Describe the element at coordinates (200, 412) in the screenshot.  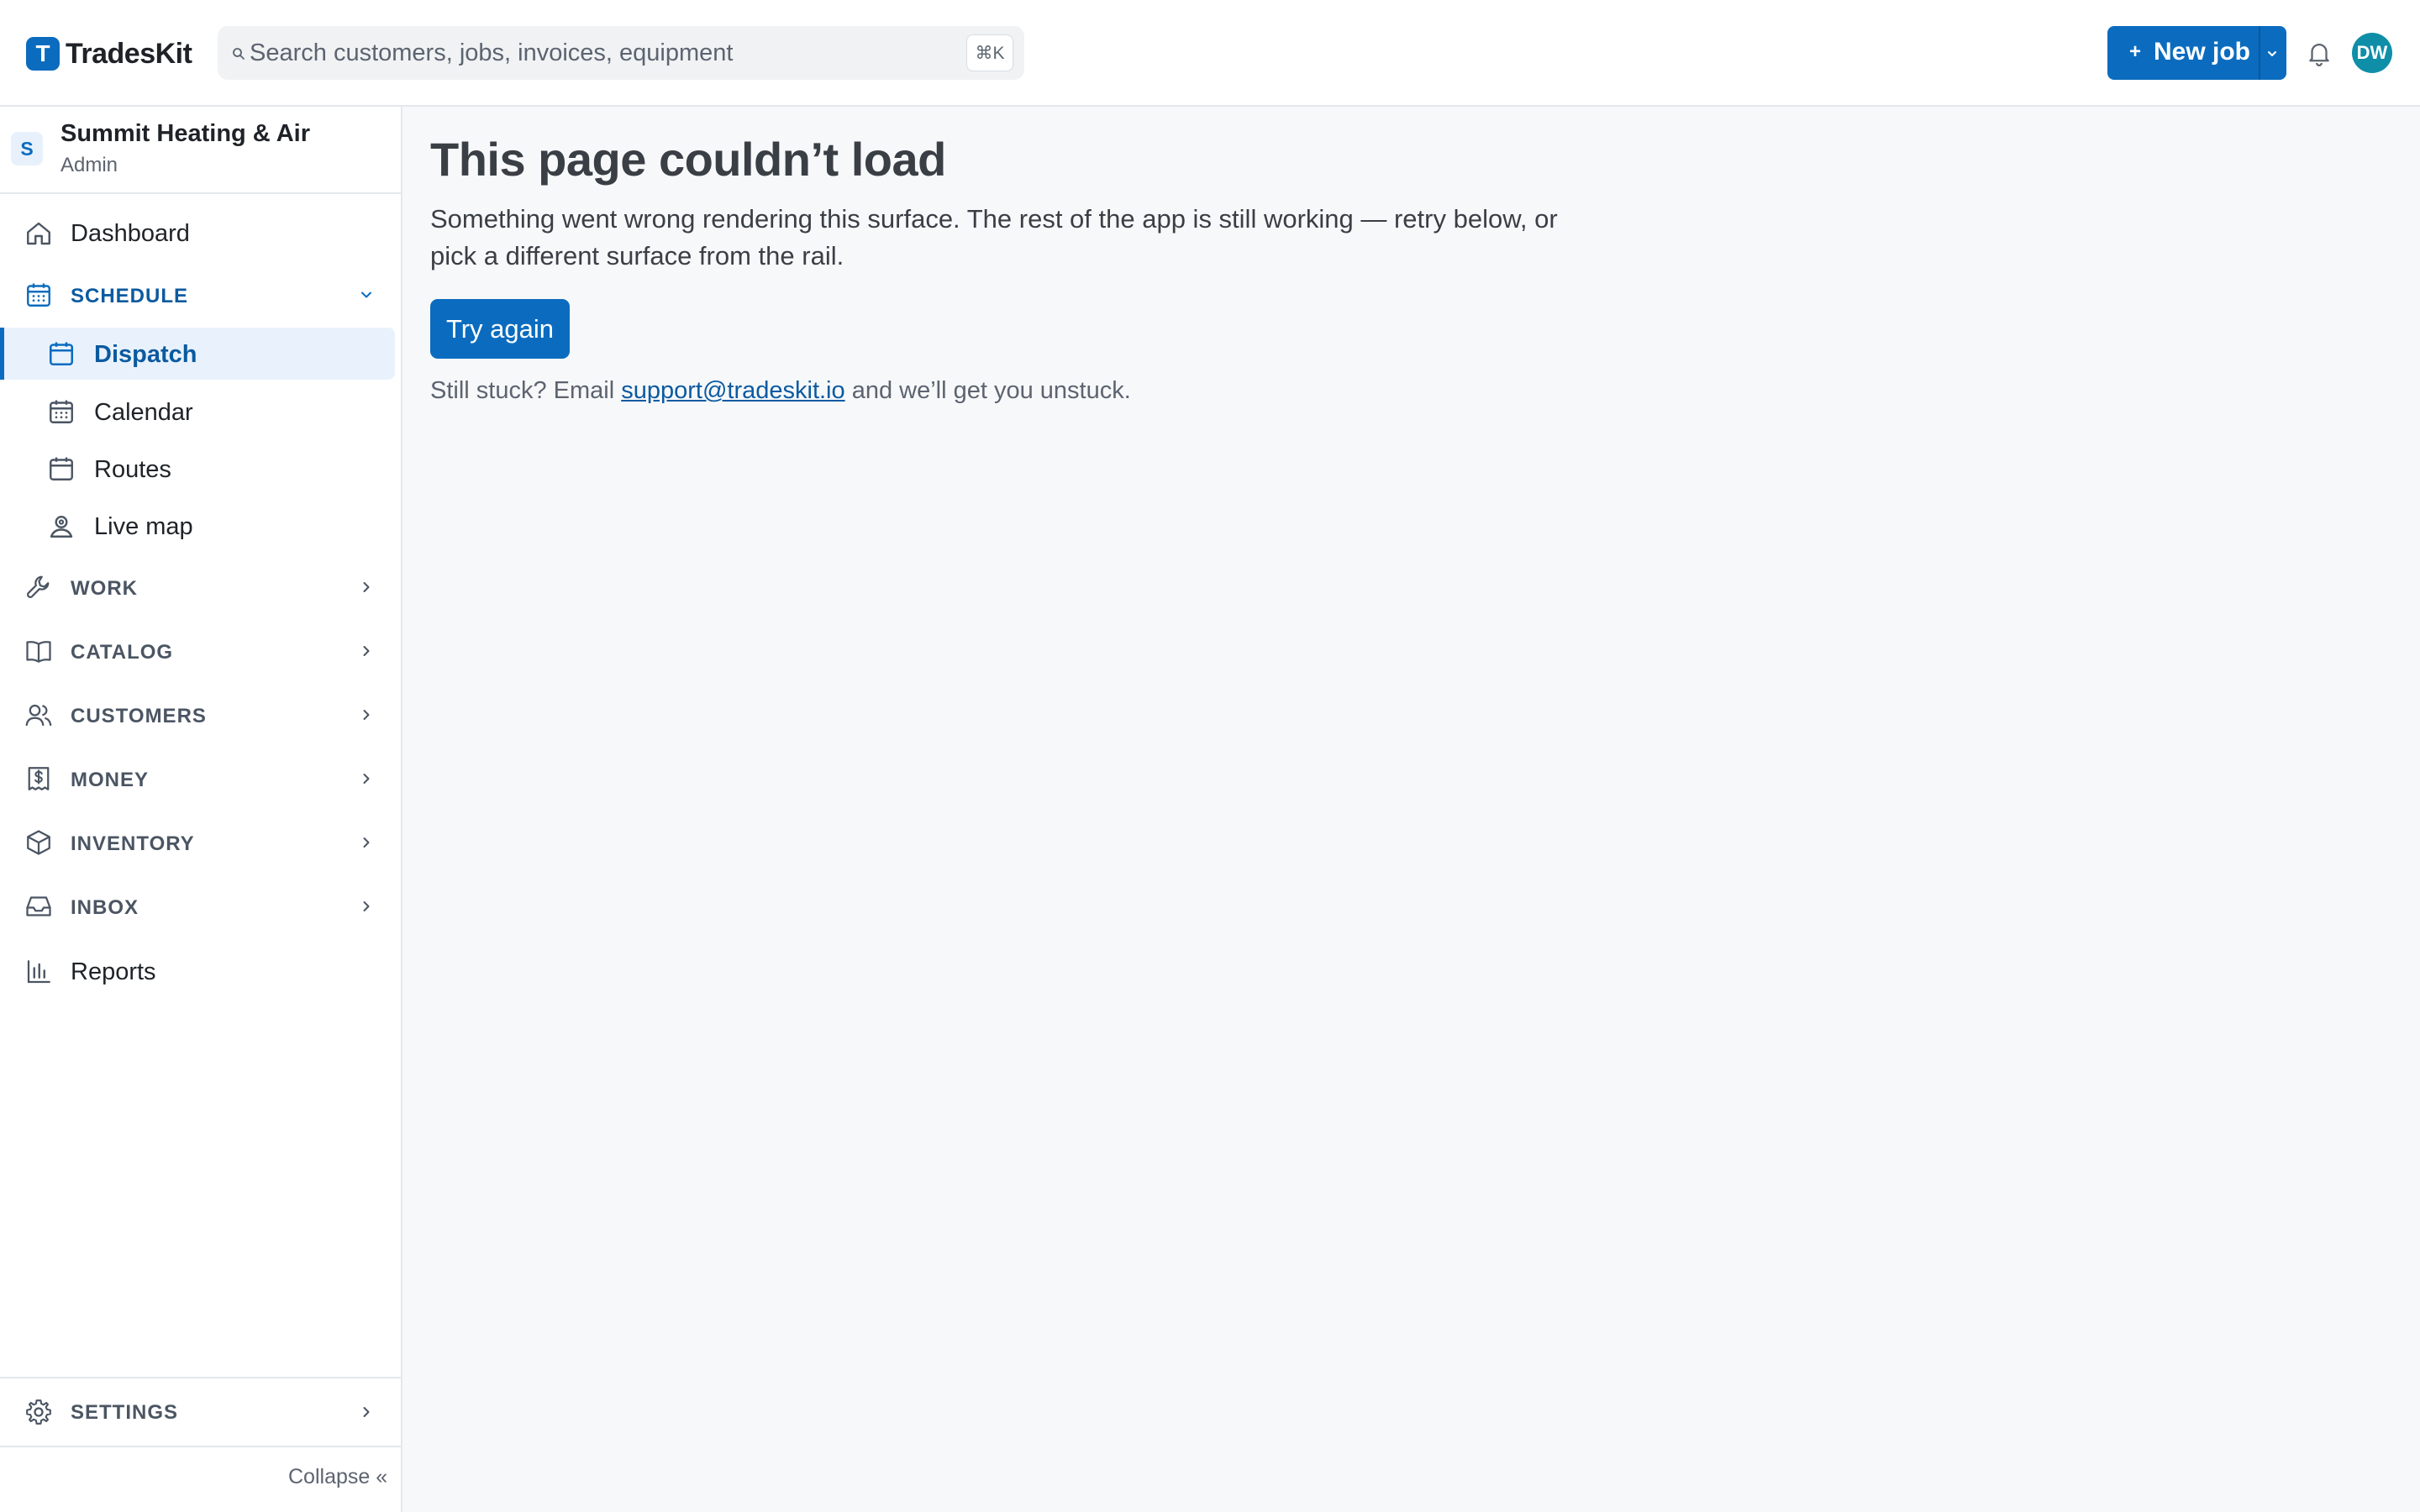
I see `sidebar-item-calendar: Calendar` at that location.